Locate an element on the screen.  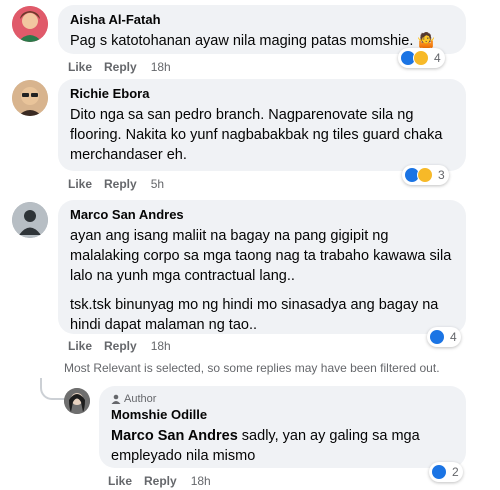
reply-thread-line is located at coordinates (52, 389).